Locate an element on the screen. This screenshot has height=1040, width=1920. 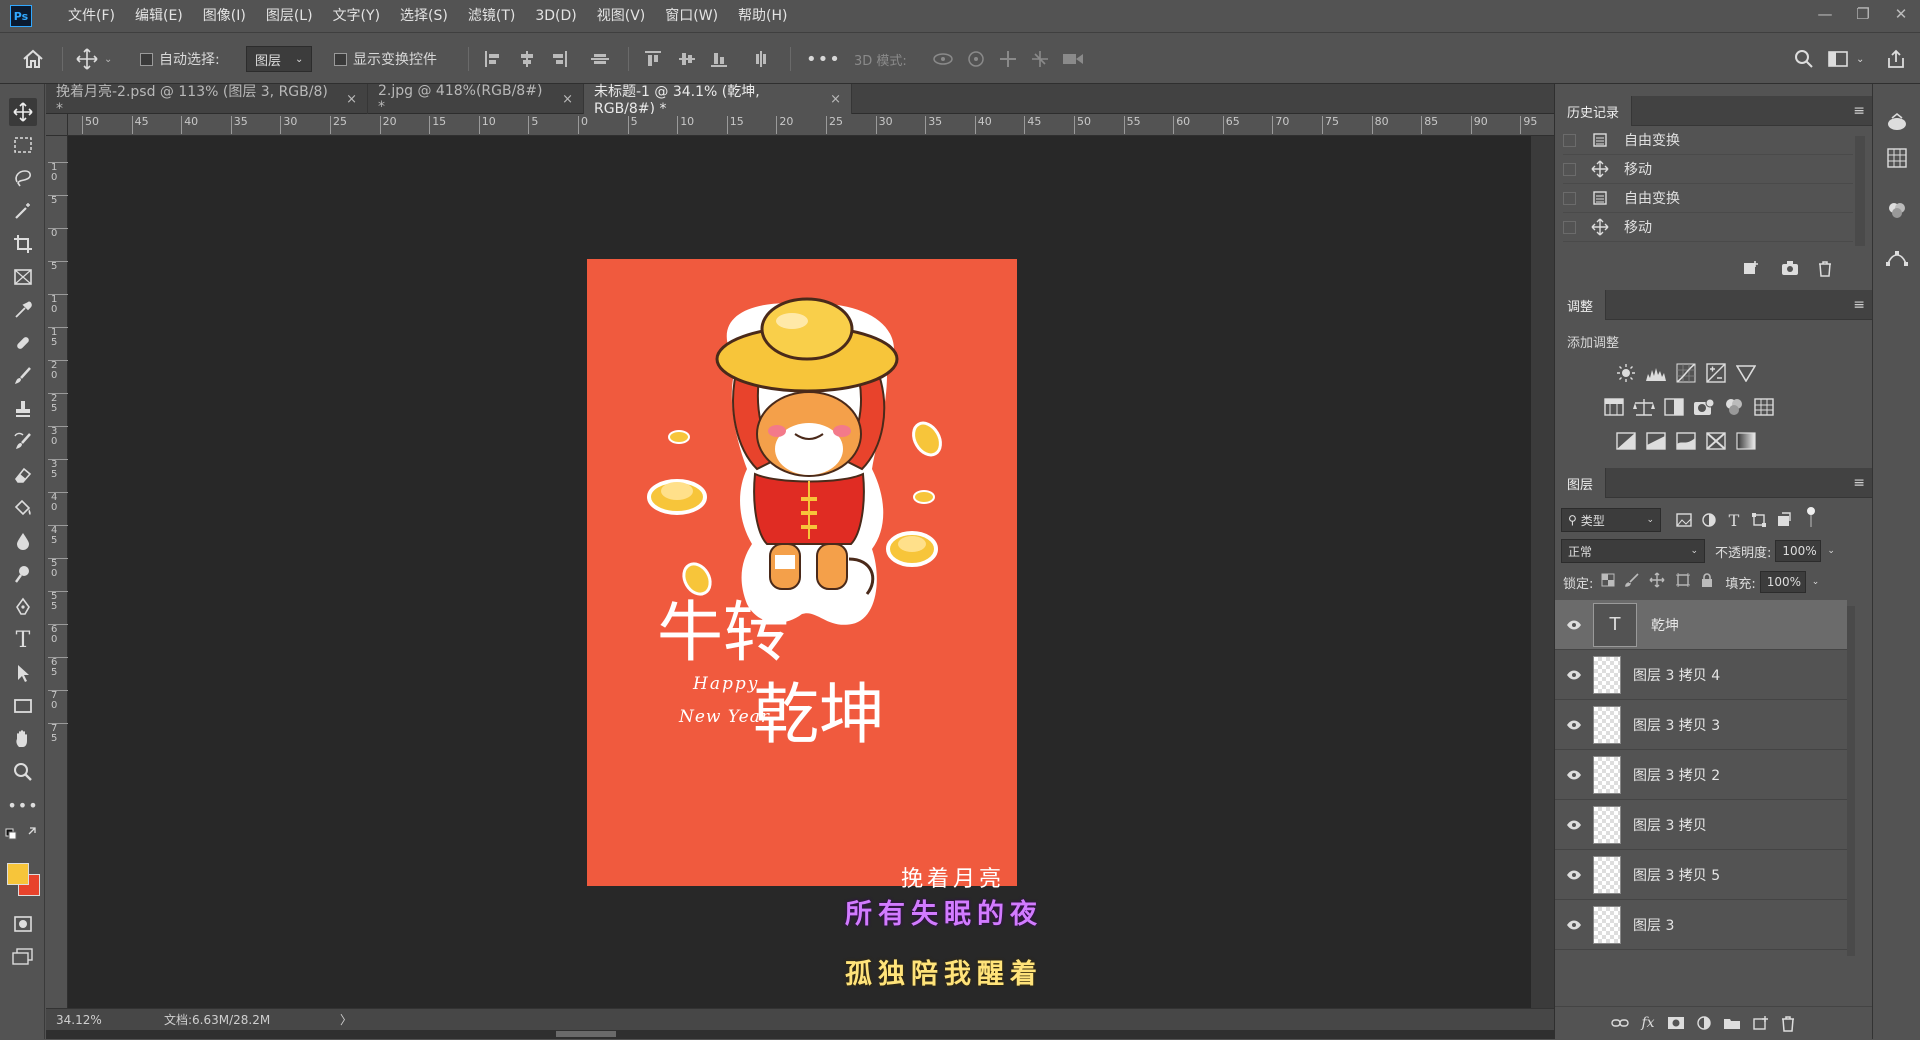
scroll-thumb is located at coordinates (586, 1034).